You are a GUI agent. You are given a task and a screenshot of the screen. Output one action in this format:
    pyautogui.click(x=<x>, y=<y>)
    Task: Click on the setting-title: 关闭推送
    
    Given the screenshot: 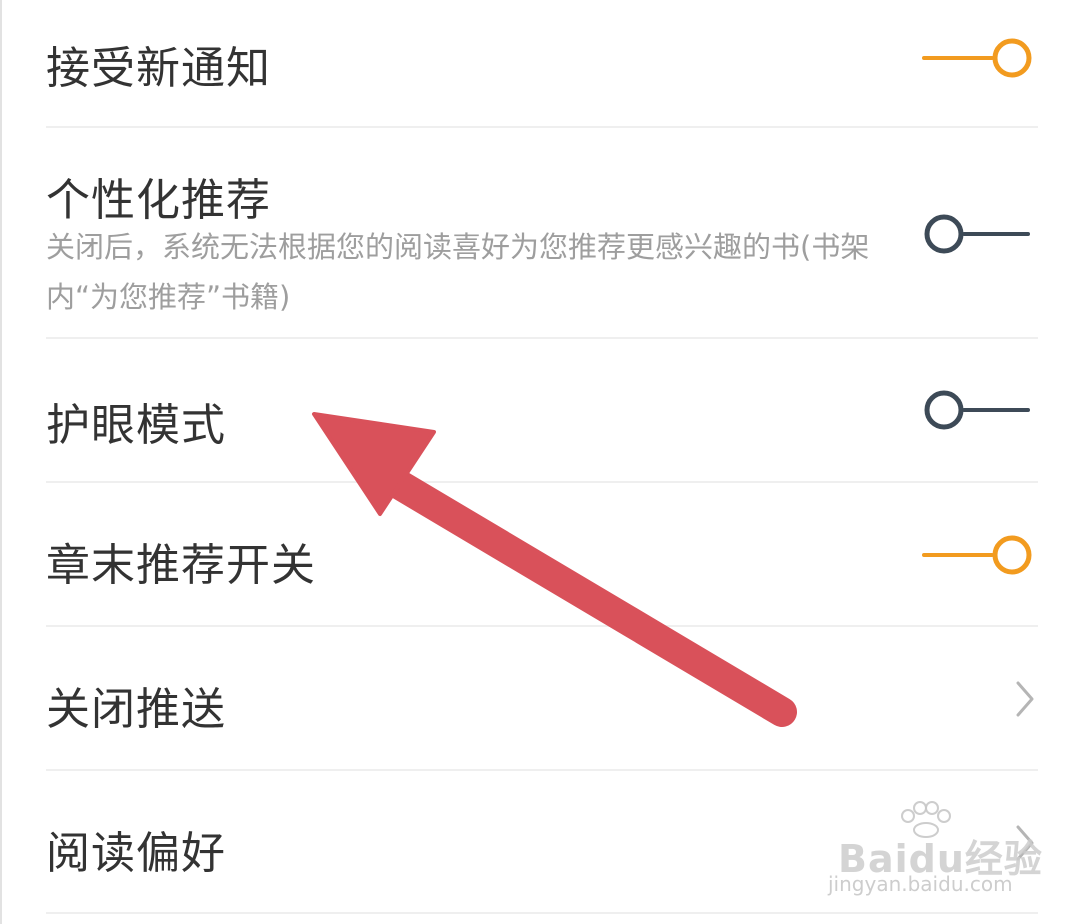 What is the action you would take?
    pyautogui.click(x=136, y=709)
    